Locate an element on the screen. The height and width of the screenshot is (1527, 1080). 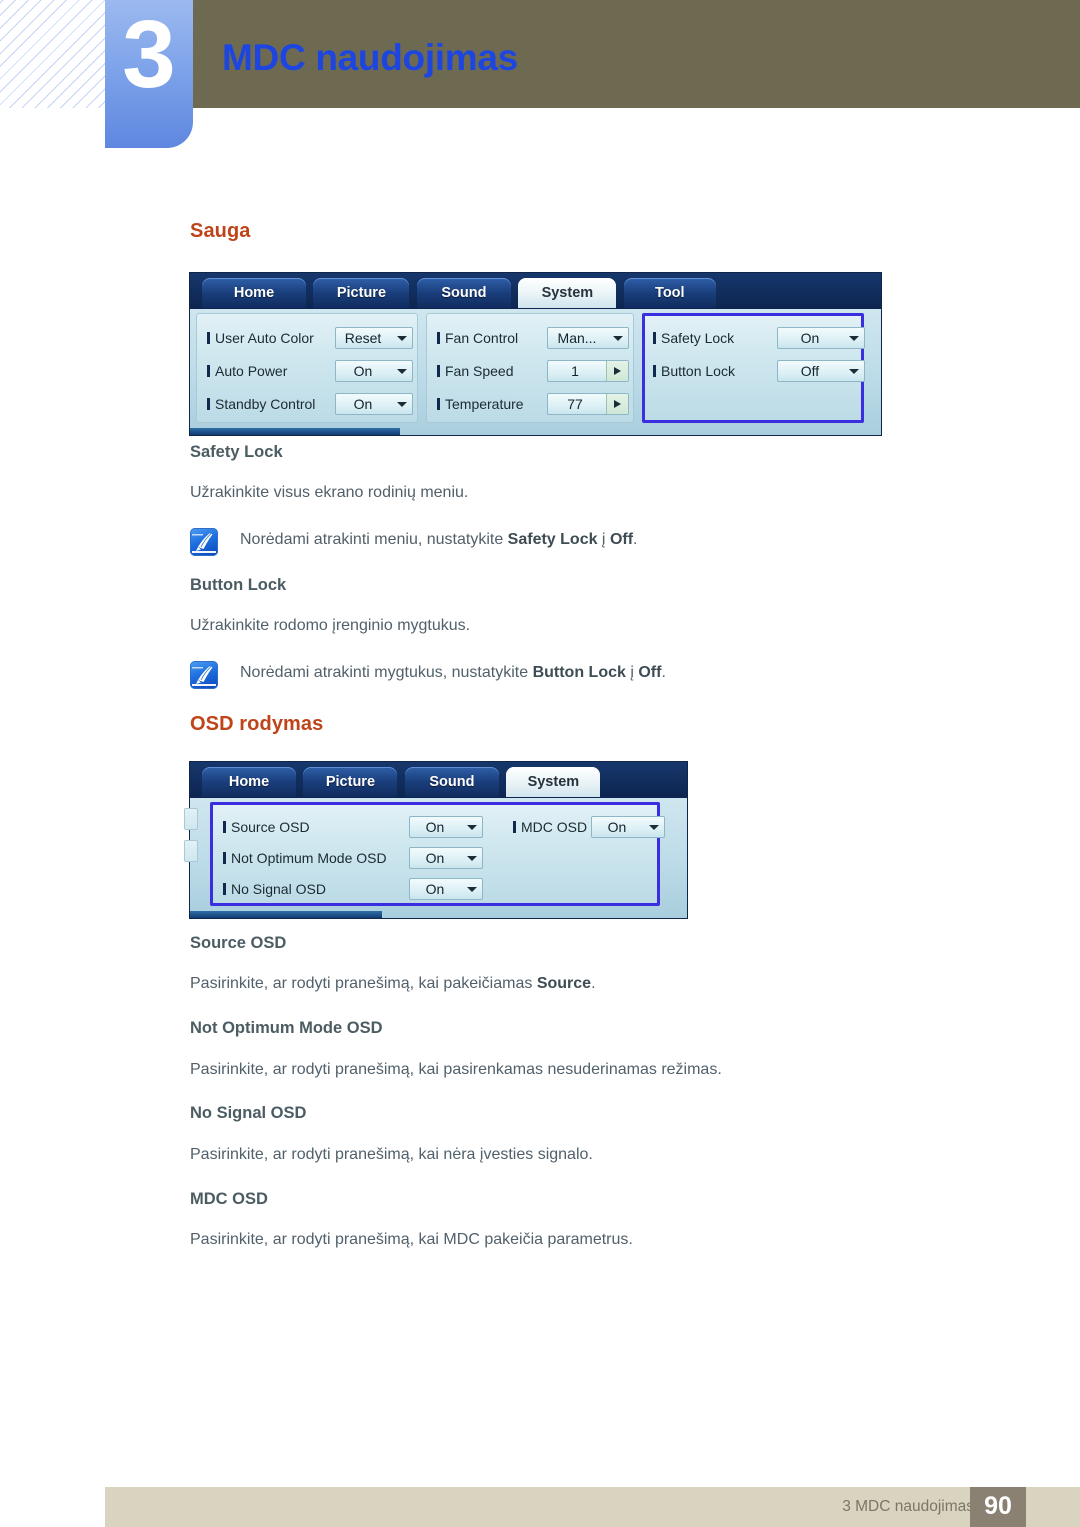
osd-label-no-signal-osd: No Signal OSD is located at coordinates (274, 889).